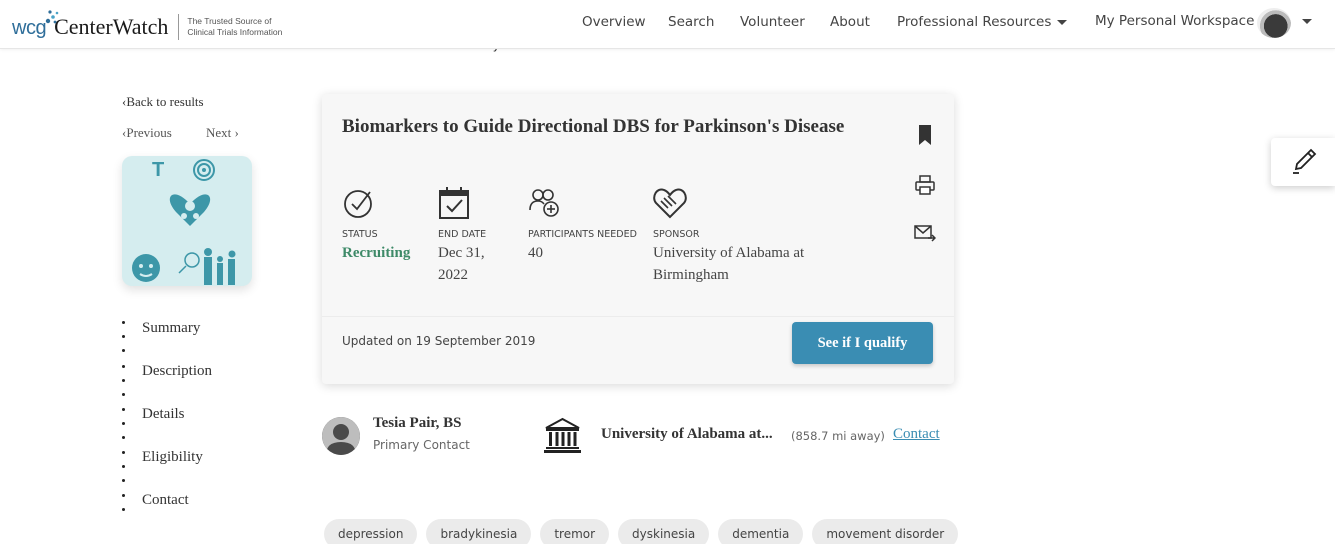 The image size is (1335, 544). I want to click on stat-end-date: END DATE Dec 31, 2022, so click(478, 236).